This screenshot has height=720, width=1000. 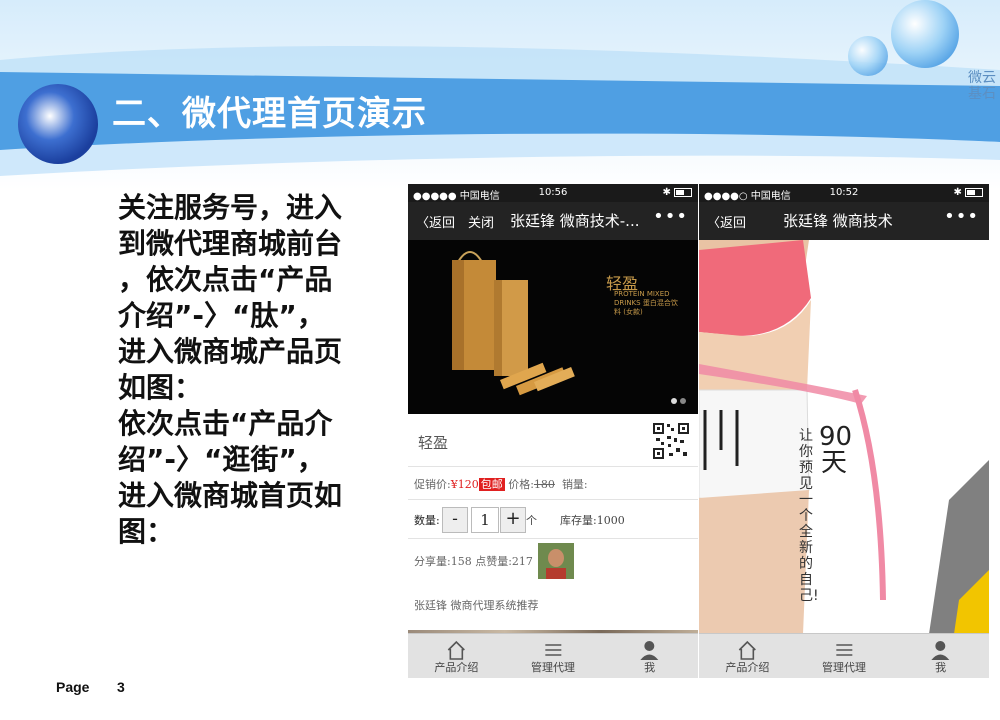 I want to click on status-bar: ●●●●● 中国电信 10:56 ✱, so click(x=553, y=193).